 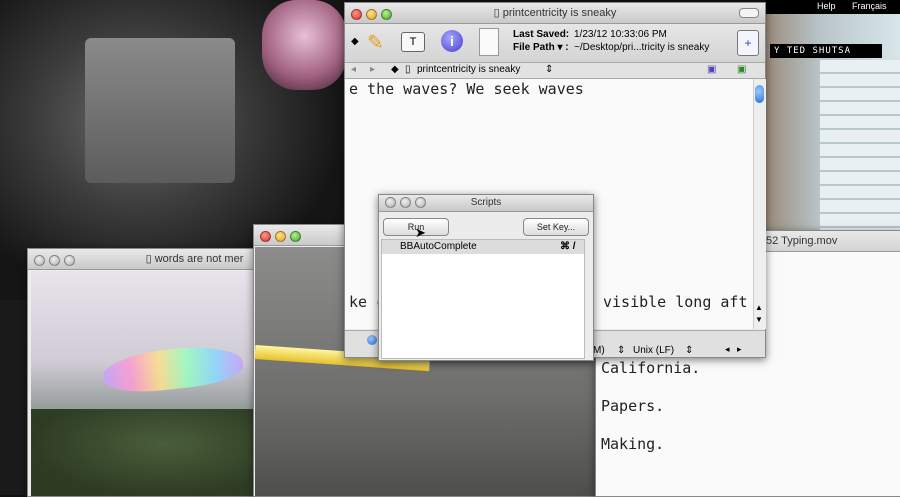 What do you see at coordinates (483, 247) in the screenshot?
I see `list-item: BBAutoComplete ⌘ /` at bounding box center [483, 247].